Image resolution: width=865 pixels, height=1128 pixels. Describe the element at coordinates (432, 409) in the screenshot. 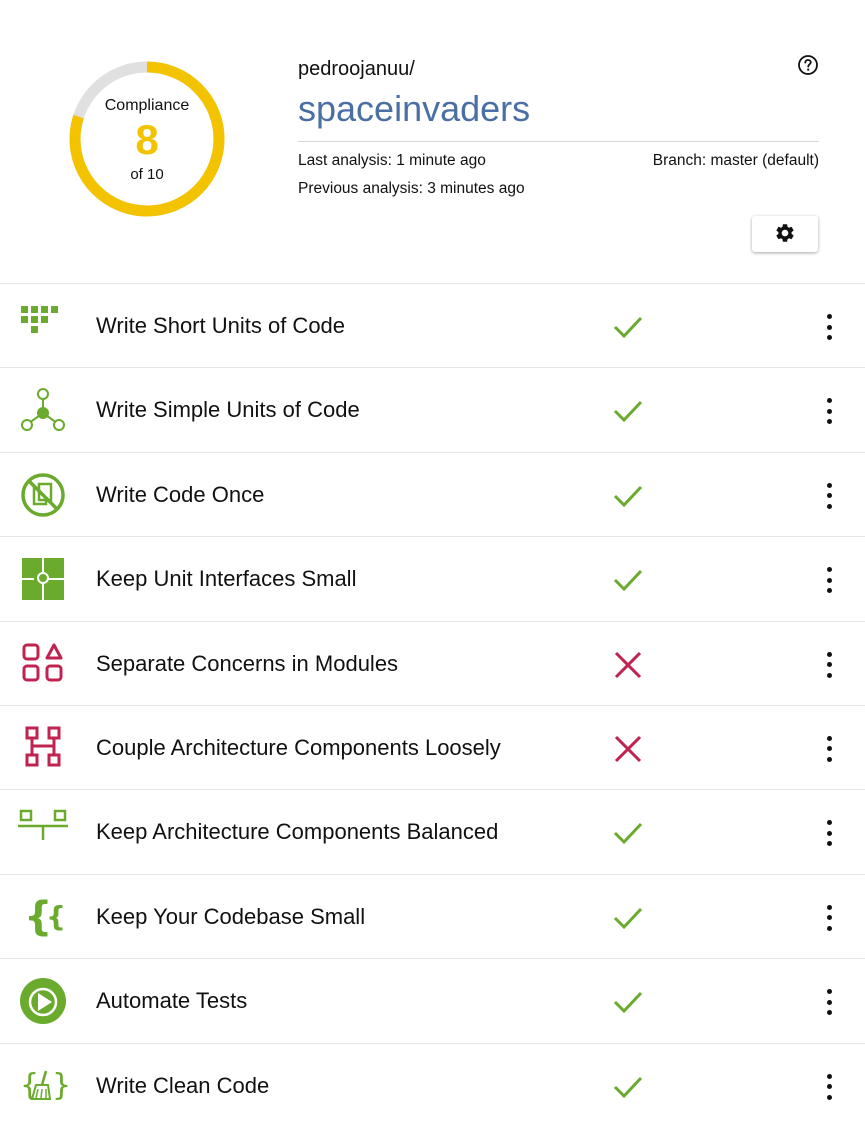

I see `guideline-row: Write Simple Units of Code` at that location.